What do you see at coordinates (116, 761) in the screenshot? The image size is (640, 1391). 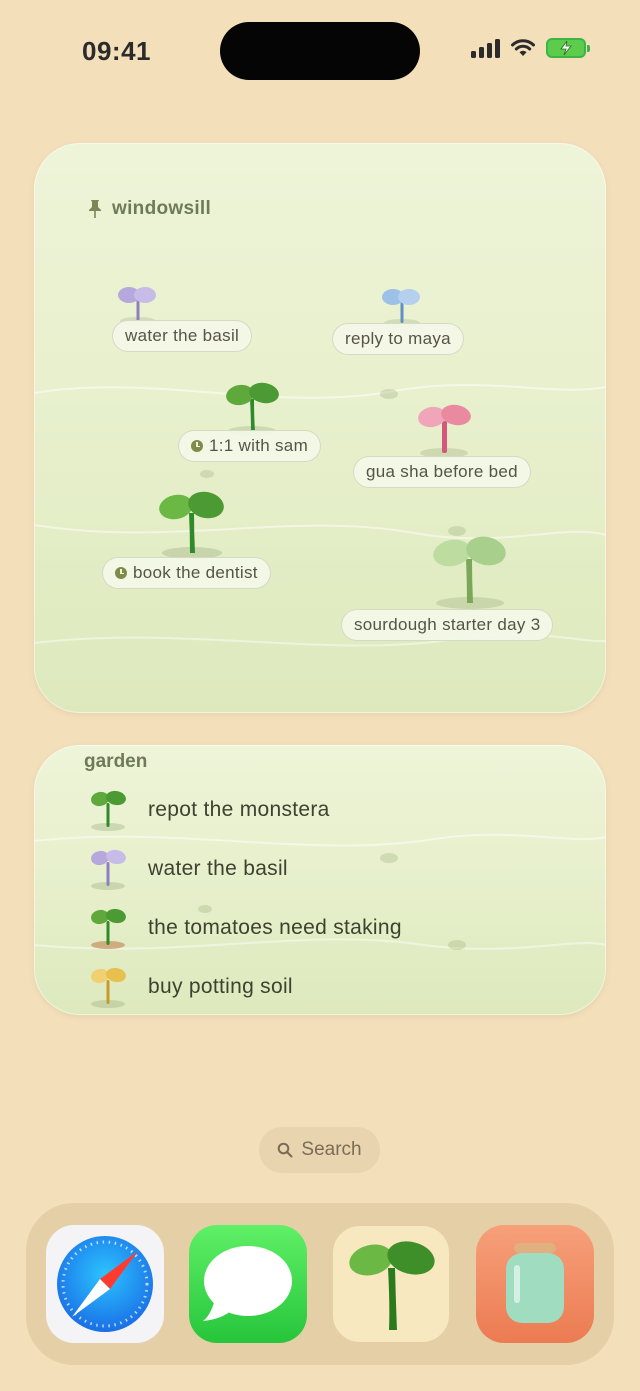 I see `garden-title: garden` at bounding box center [116, 761].